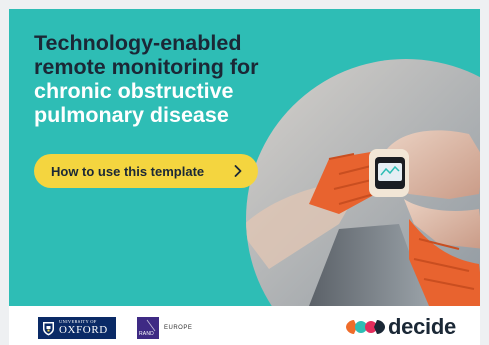 This screenshot has height=345, width=489. What do you see at coordinates (128, 171) in the screenshot?
I see `how-to-use-template-label: How to use this template` at bounding box center [128, 171].